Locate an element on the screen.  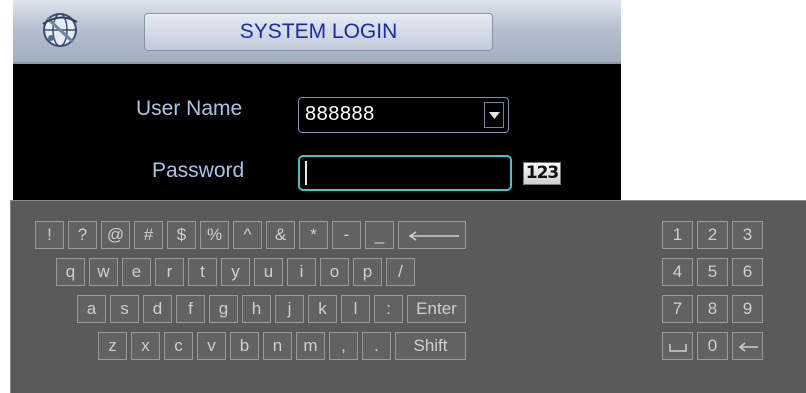
key: t is located at coordinates (202, 272).